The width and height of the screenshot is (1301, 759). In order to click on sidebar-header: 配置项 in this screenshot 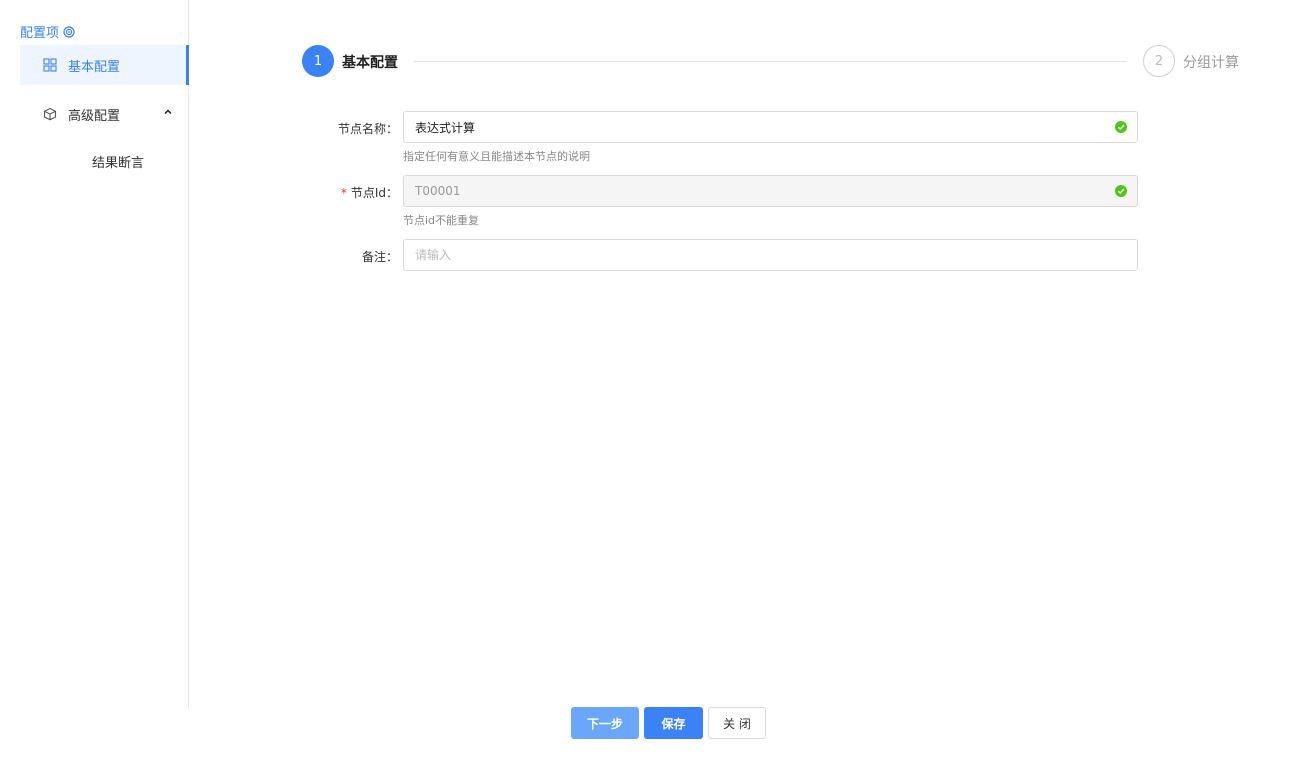, I will do `click(47, 31)`.